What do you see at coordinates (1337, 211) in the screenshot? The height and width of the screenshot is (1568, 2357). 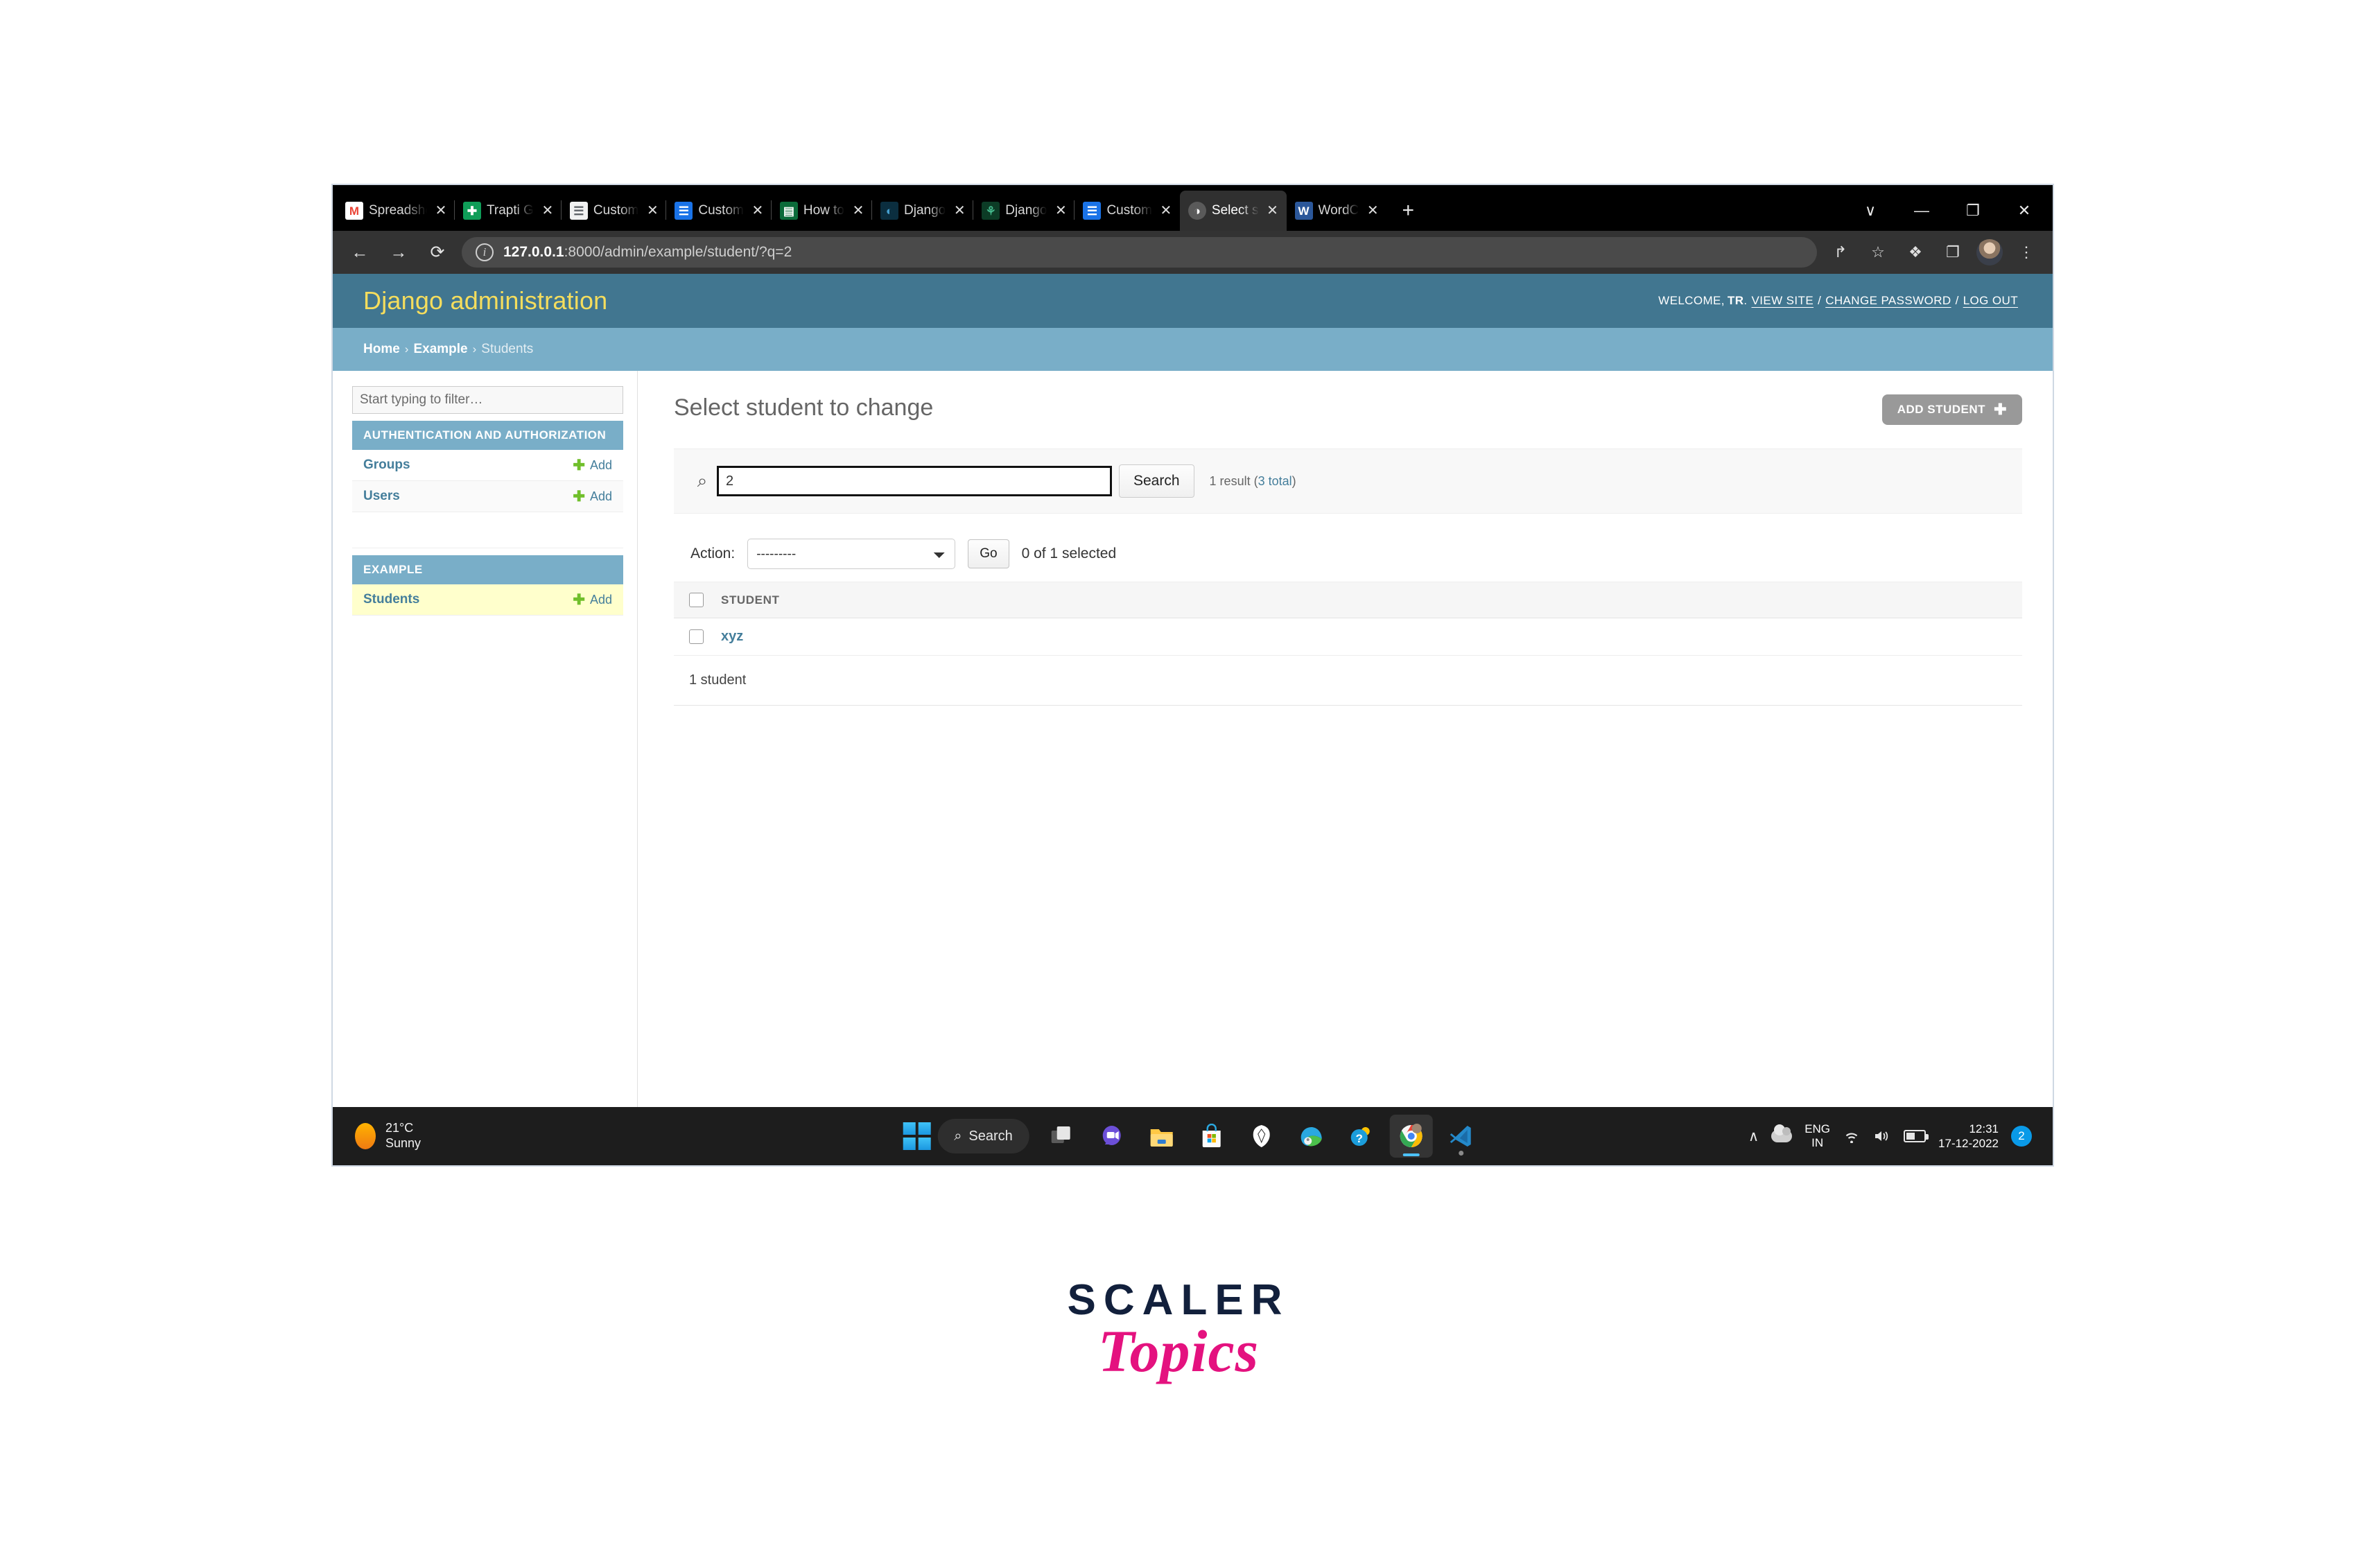 I see `browser-tab: W WordC ✕` at bounding box center [1337, 211].